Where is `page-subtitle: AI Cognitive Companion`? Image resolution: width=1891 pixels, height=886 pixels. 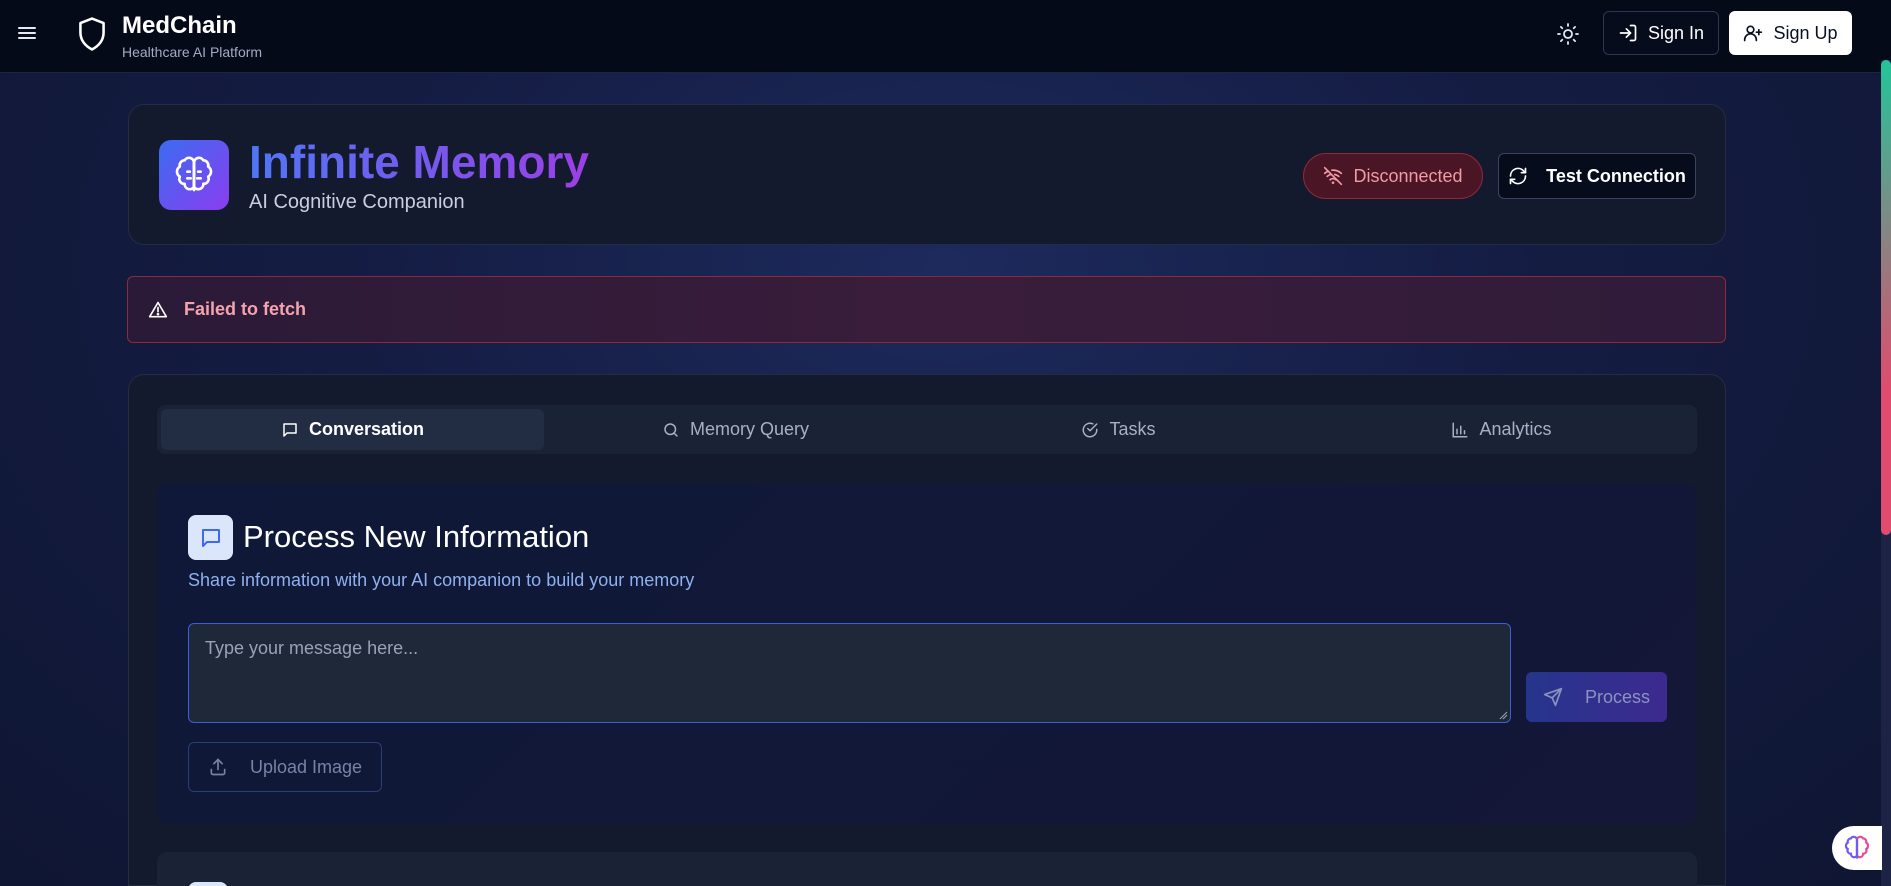
page-subtitle: AI Cognitive Companion is located at coordinates (357, 202).